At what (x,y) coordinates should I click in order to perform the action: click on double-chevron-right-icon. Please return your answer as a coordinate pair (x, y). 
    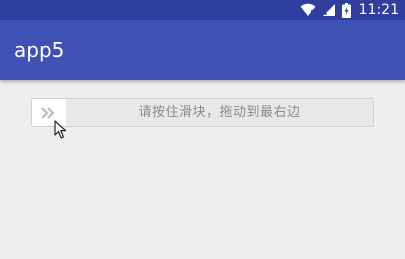
    Looking at the image, I should click on (48, 112).